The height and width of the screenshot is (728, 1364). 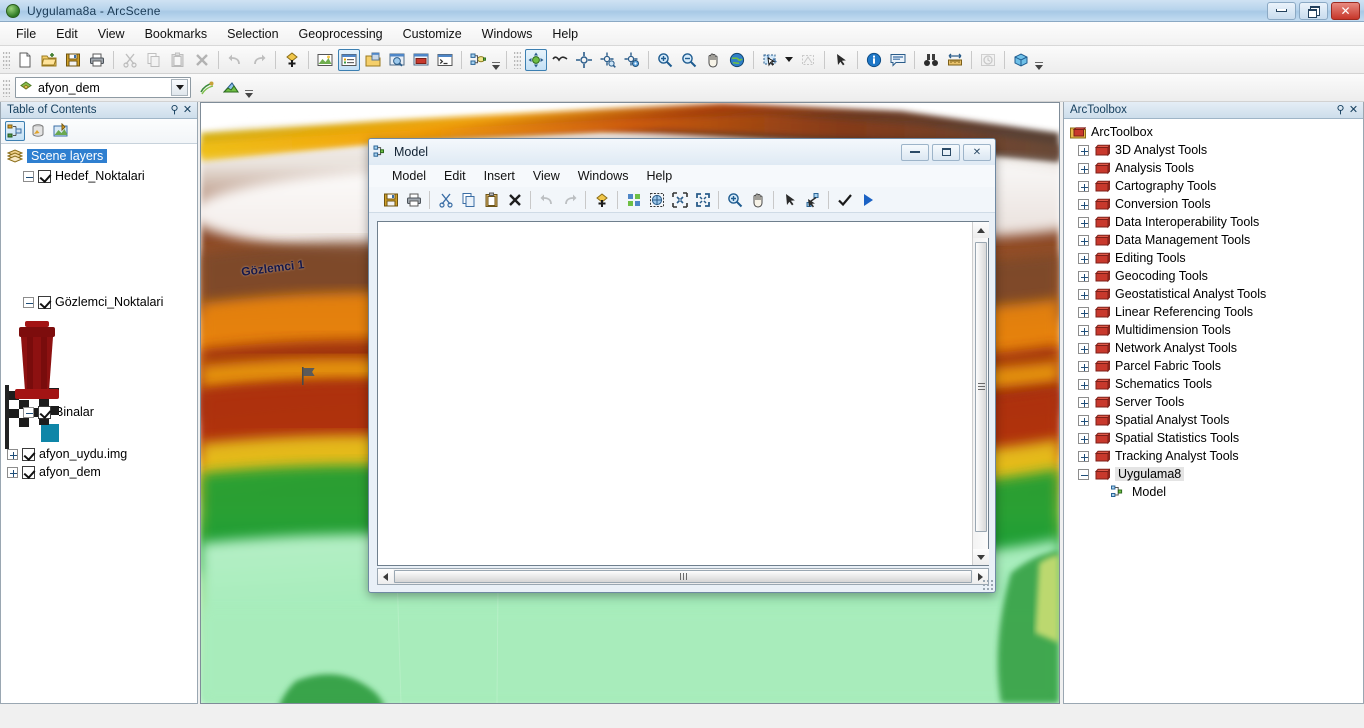 What do you see at coordinates (390, 199) in the screenshot?
I see `save-icon` at bounding box center [390, 199].